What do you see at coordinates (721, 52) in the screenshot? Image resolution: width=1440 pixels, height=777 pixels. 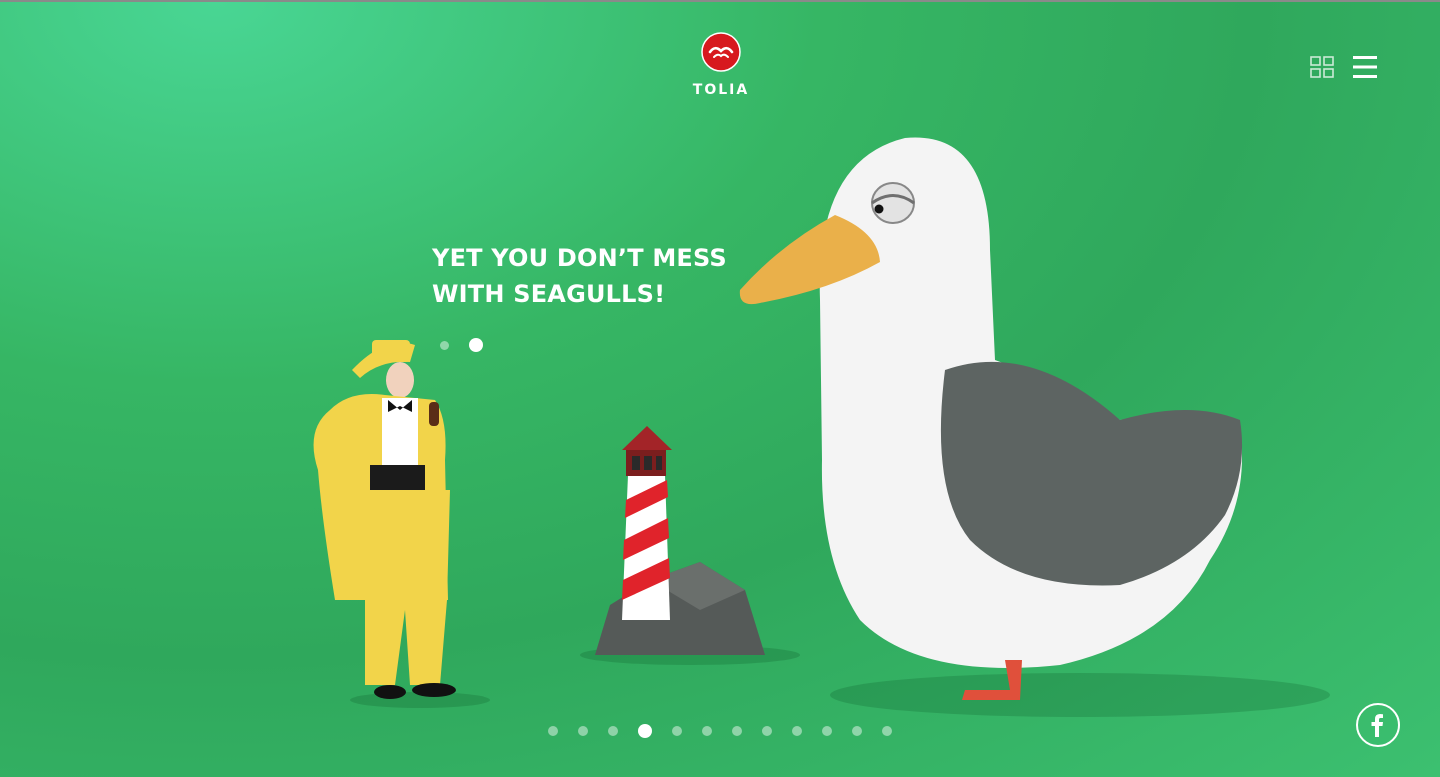 I see `seagull-logo-icon` at bounding box center [721, 52].